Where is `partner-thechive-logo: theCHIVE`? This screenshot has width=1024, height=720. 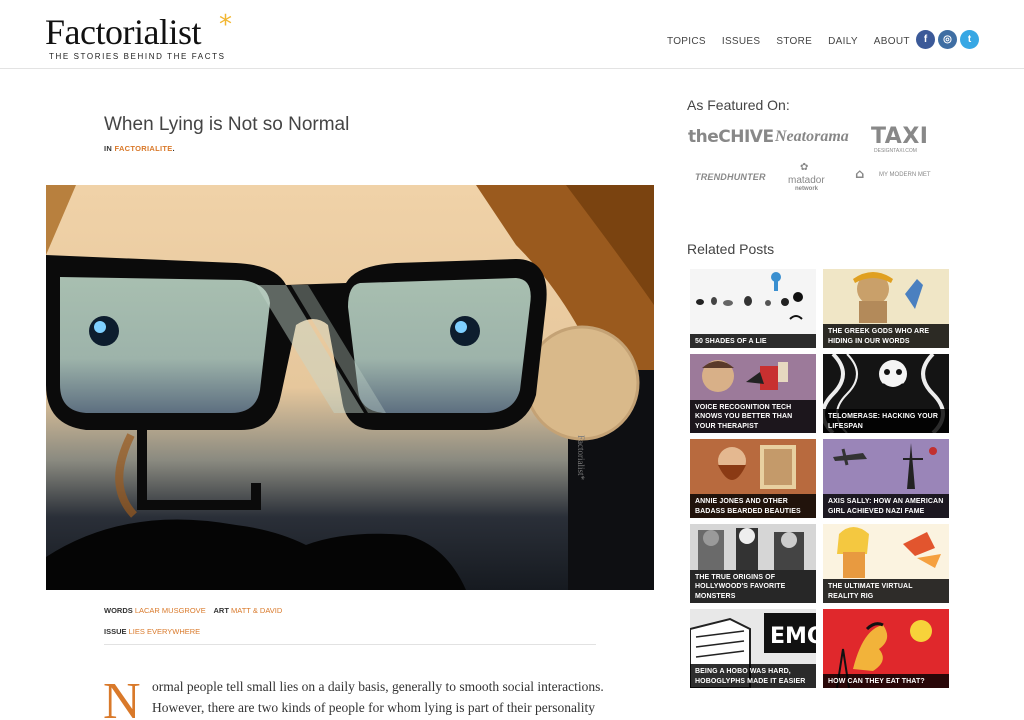 partner-thechive-logo: theCHIVE is located at coordinates (731, 137).